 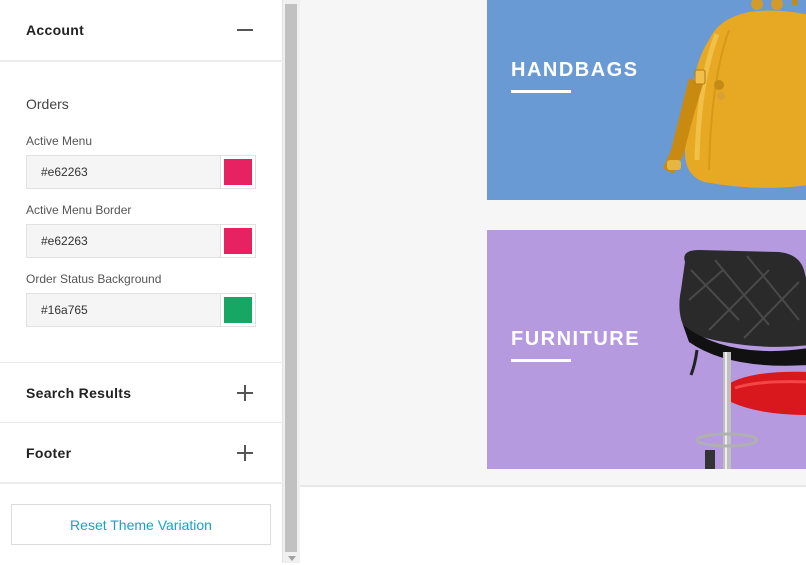 I want to click on field-label-active-menu: Active Menu, so click(x=59, y=141).